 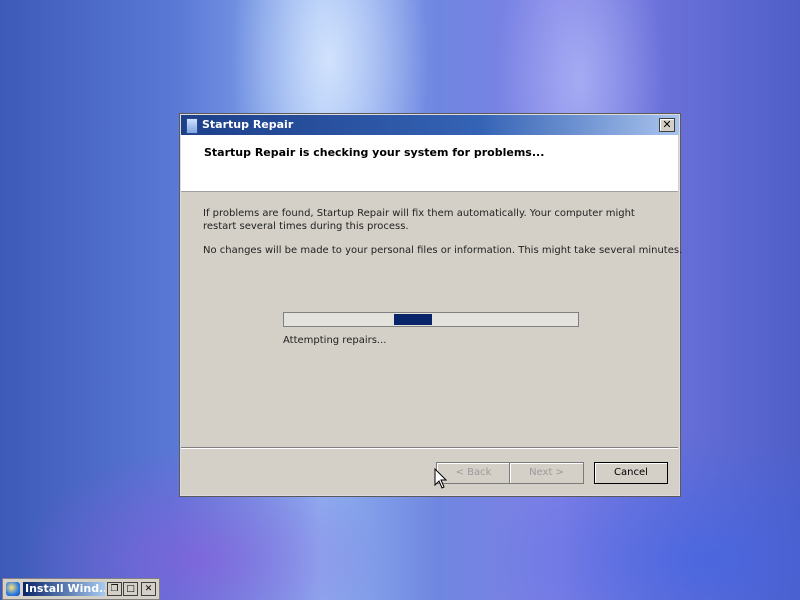 What do you see at coordinates (441, 478) in the screenshot?
I see `mouse-pointer-icon` at bounding box center [441, 478].